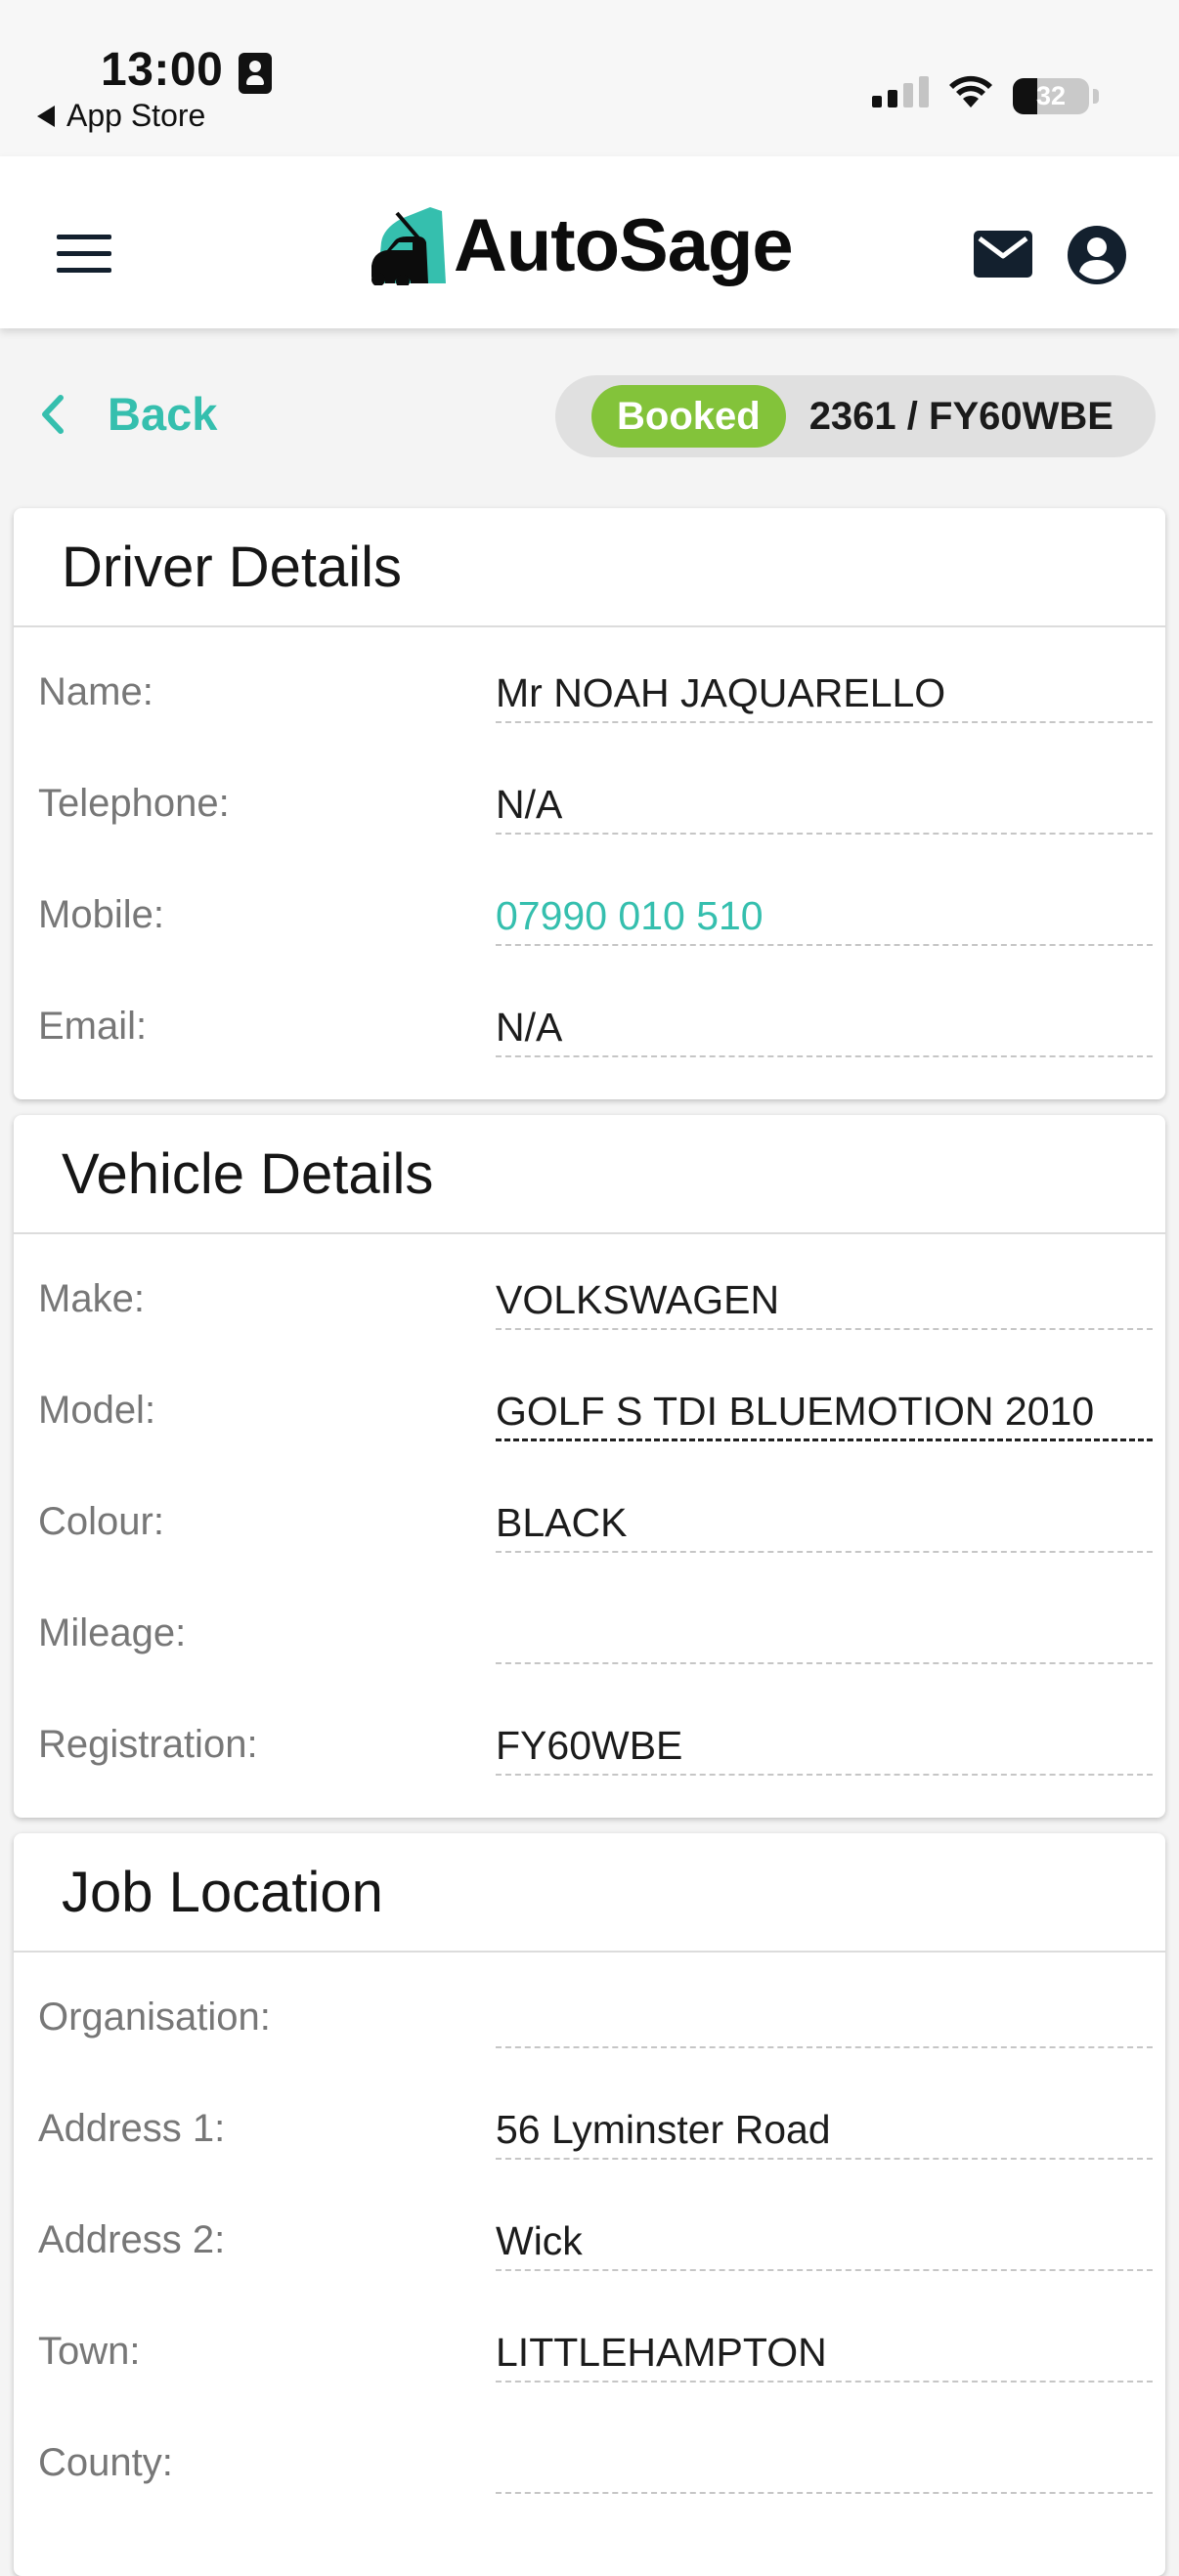 This screenshot has height=2576, width=1179. I want to click on row-label: Town:, so click(89, 2352).